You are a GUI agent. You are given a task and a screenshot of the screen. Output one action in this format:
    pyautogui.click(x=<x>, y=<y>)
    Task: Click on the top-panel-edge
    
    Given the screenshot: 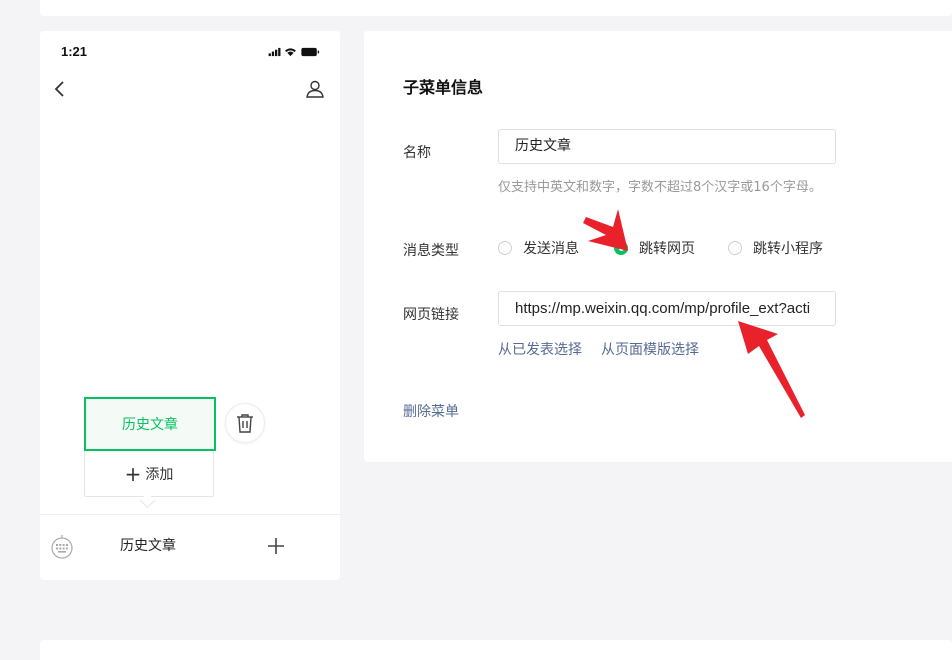 What is the action you would take?
    pyautogui.click(x=496, y=8)
    